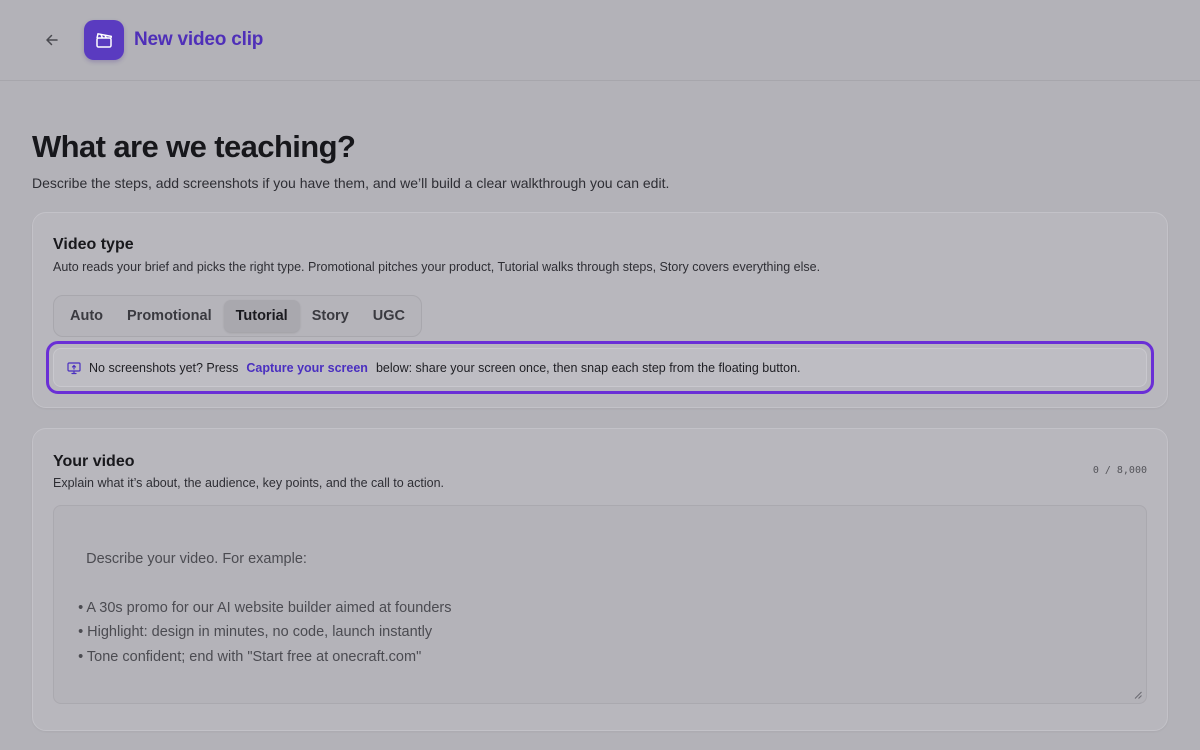 This screenshot has width=1200, height=750. I want to click on app-logo, so click(104, 40).